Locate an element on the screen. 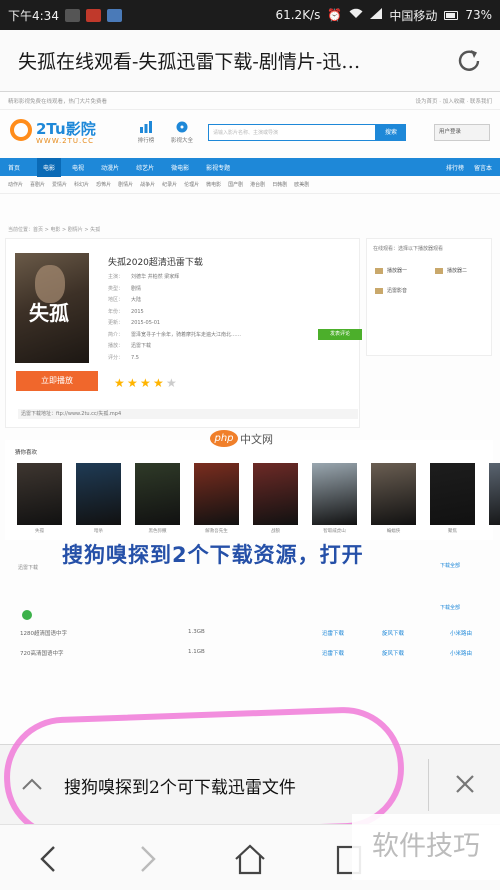 This screenshot has width=500, height=890. forward-icon is located at coordinates (148, 859).